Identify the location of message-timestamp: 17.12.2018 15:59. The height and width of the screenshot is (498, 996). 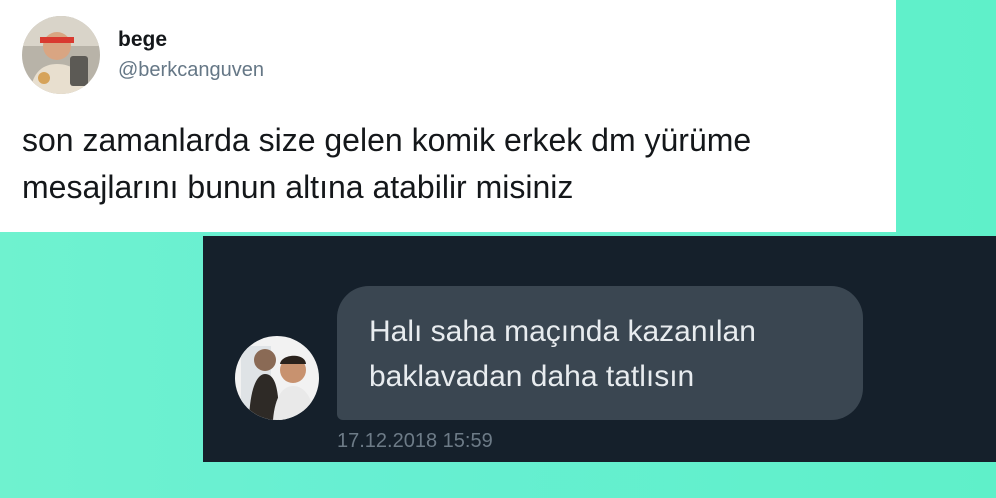
(415, 441).